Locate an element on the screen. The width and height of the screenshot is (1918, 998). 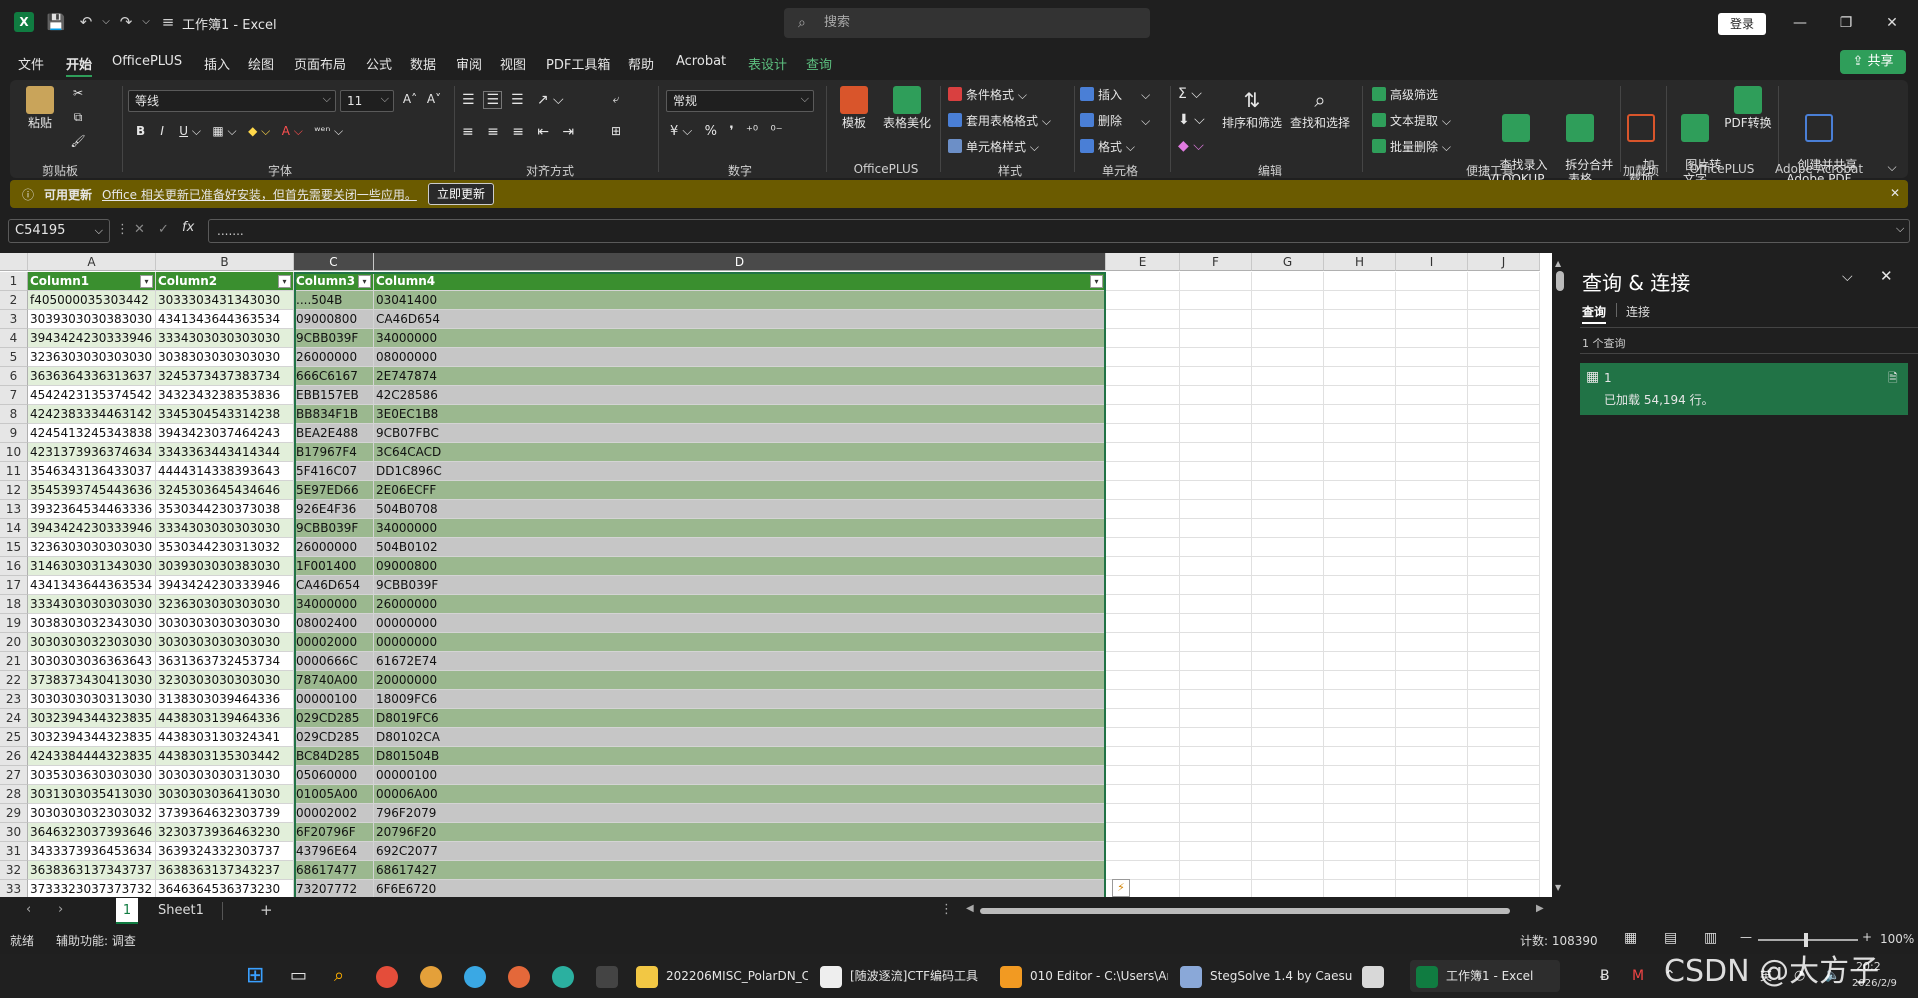
clock-date: 2026/2/9 is located at coordinates (1874, 983).